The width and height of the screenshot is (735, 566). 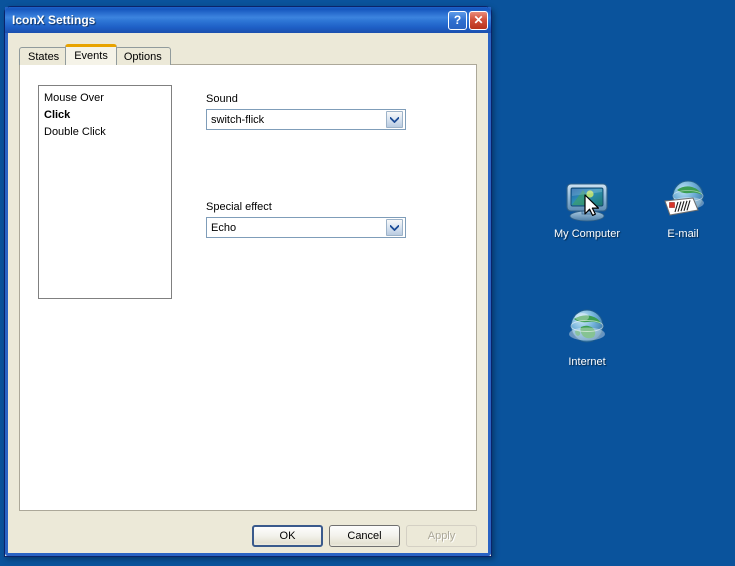 What do you see at coordinates (57, 115) in the screenshot?
I see `list-item-label: Click` at bounding box center [57, 115].